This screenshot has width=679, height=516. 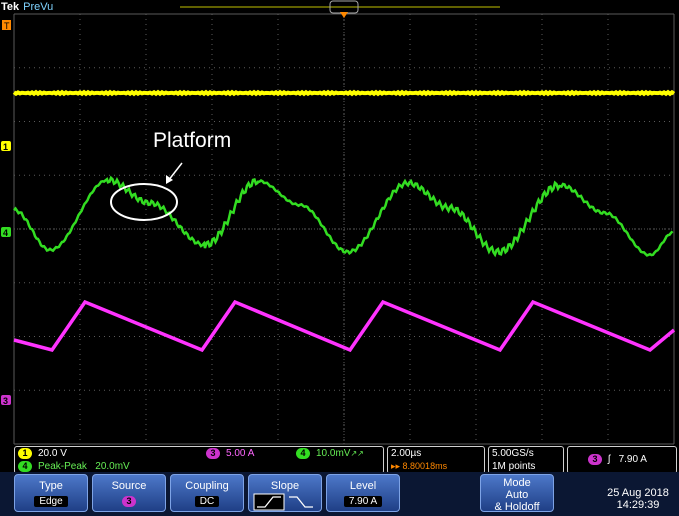 What do you see at coordinates (344, 93) in the screenshot?
I see `ch1-trace` at bounding box center [344, 93].